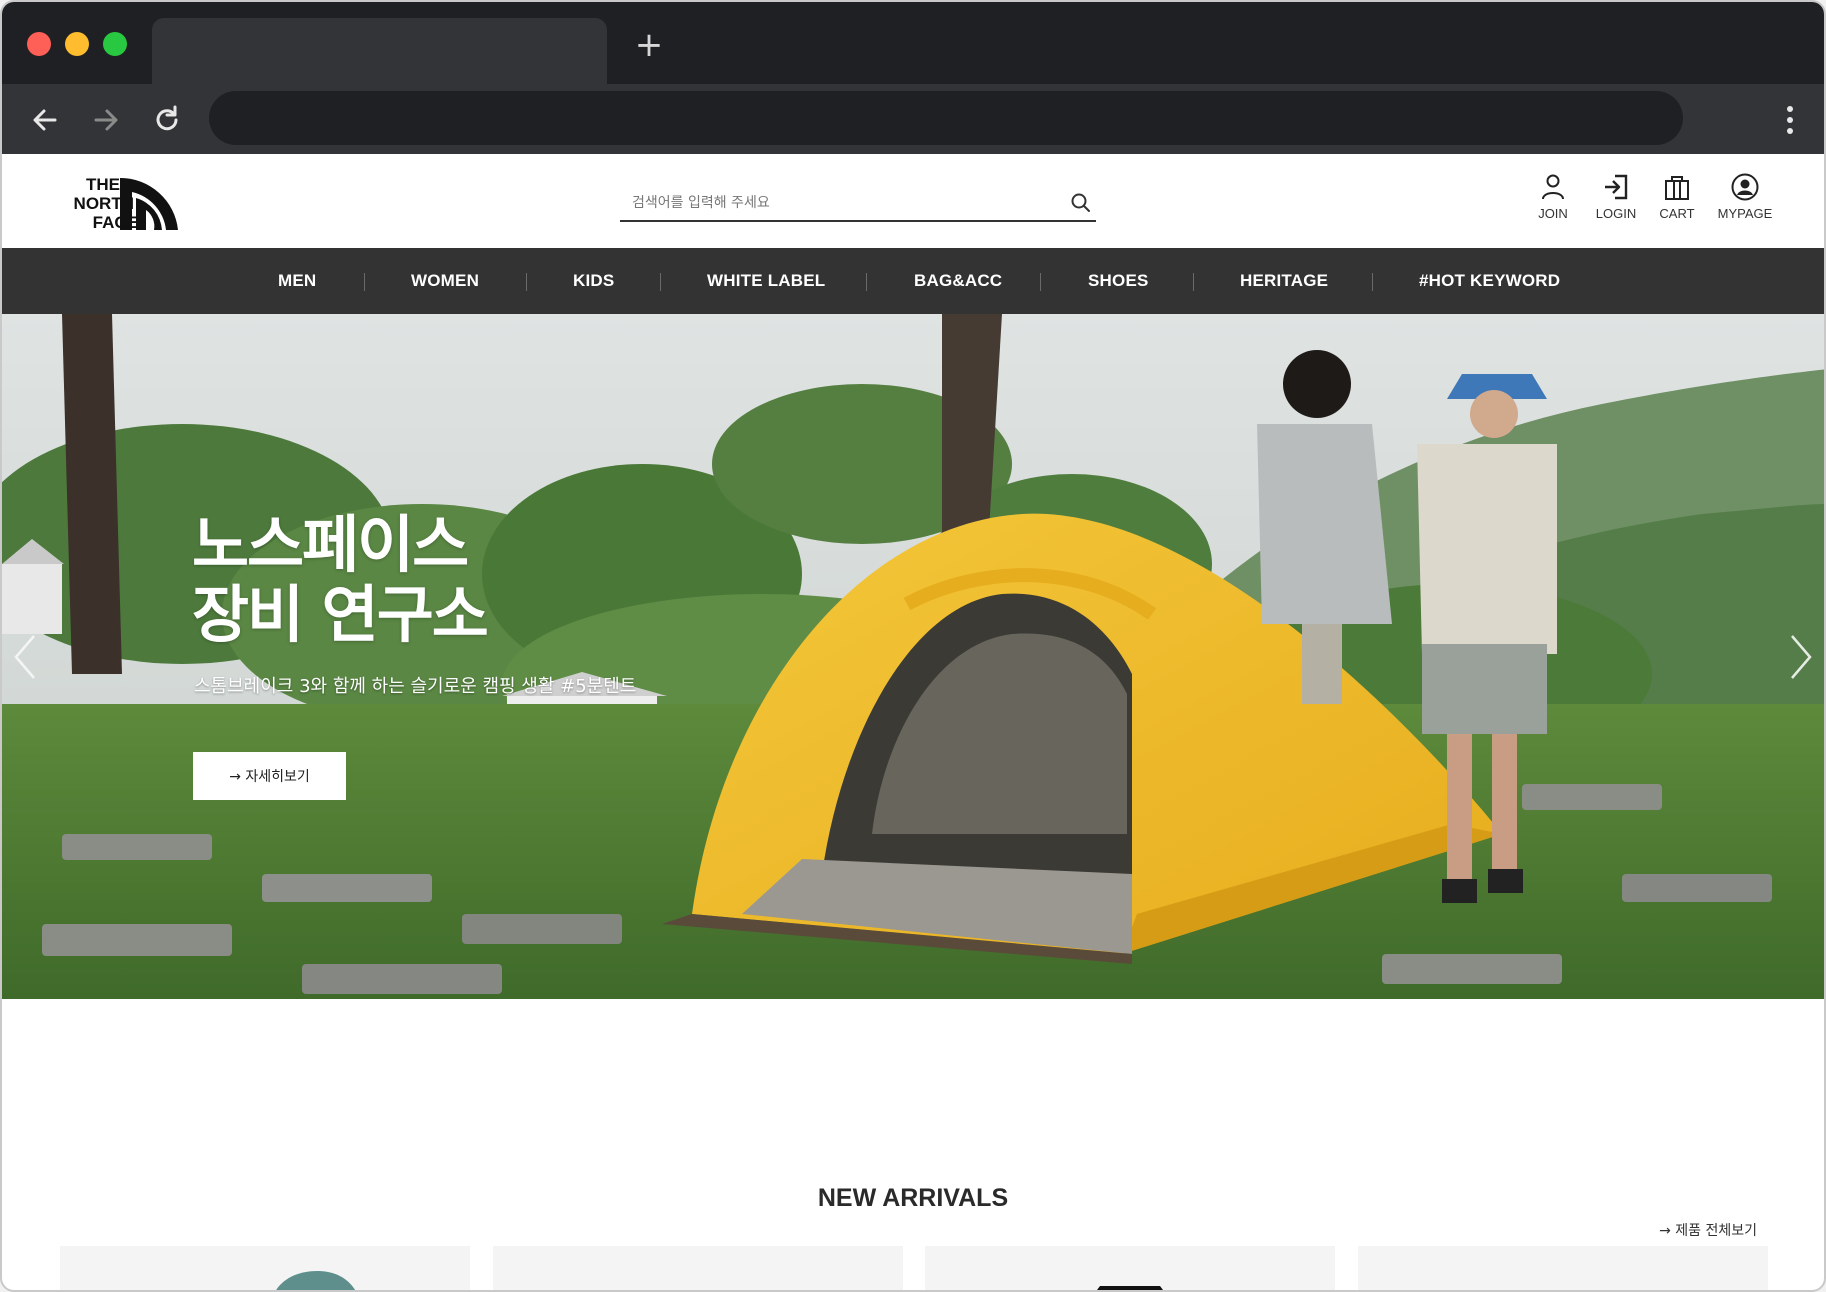 The width and height of the screenshot is (1826, 1292). What do you see at coordinates (1118, 281) in the screenshot?
I see `nav-item-shoes: SHOES` at bounding box center [1118, 281].